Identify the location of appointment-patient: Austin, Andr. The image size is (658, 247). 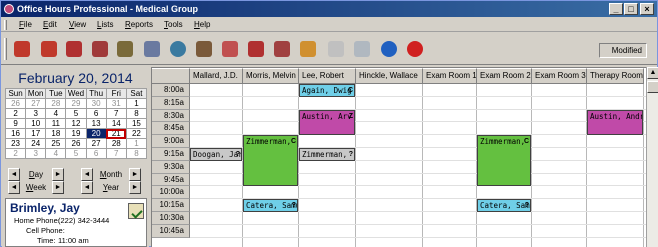
(616, 116).